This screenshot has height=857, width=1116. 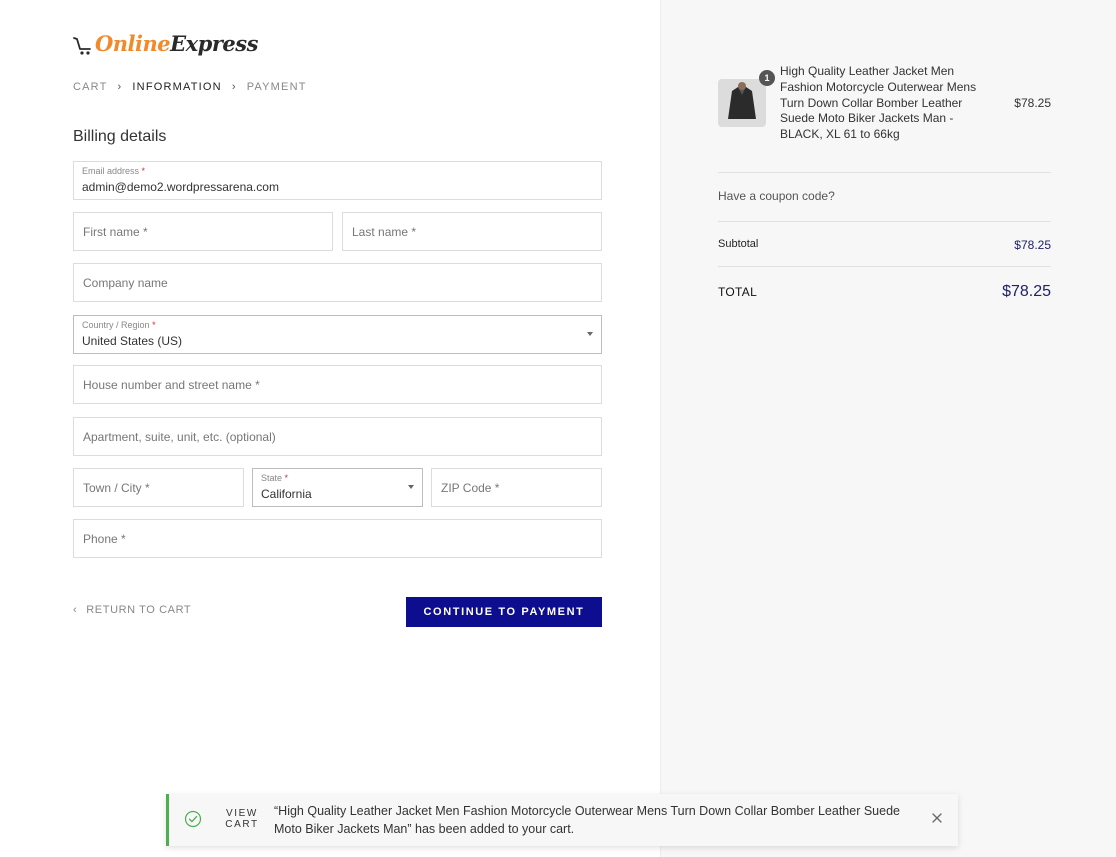 I want to click on total-label: TOTAL, so click(x=738, y=292).